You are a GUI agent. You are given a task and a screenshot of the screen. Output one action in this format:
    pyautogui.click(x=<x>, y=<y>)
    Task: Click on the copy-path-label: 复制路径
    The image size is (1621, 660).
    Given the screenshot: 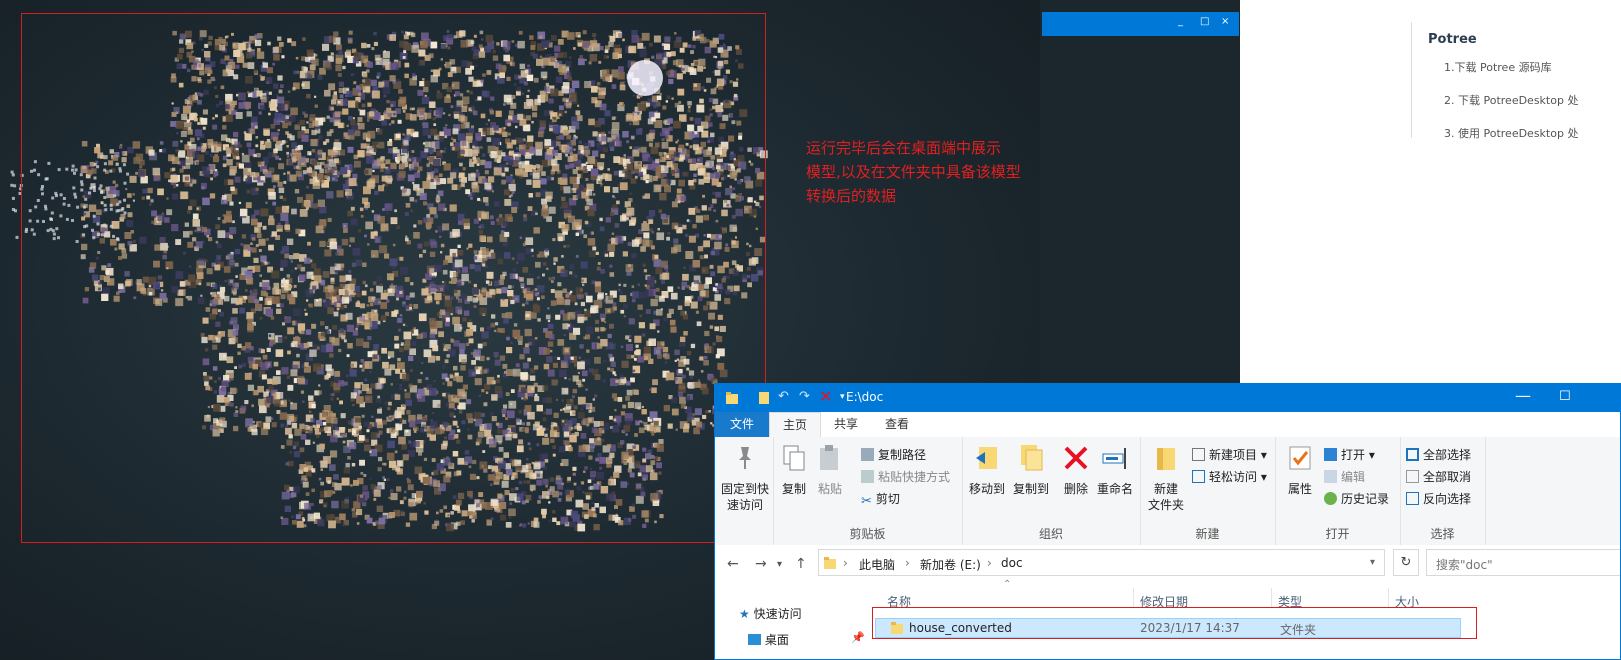 What is the action you would take?
    pyautogui.click(x=902, y=455)
    